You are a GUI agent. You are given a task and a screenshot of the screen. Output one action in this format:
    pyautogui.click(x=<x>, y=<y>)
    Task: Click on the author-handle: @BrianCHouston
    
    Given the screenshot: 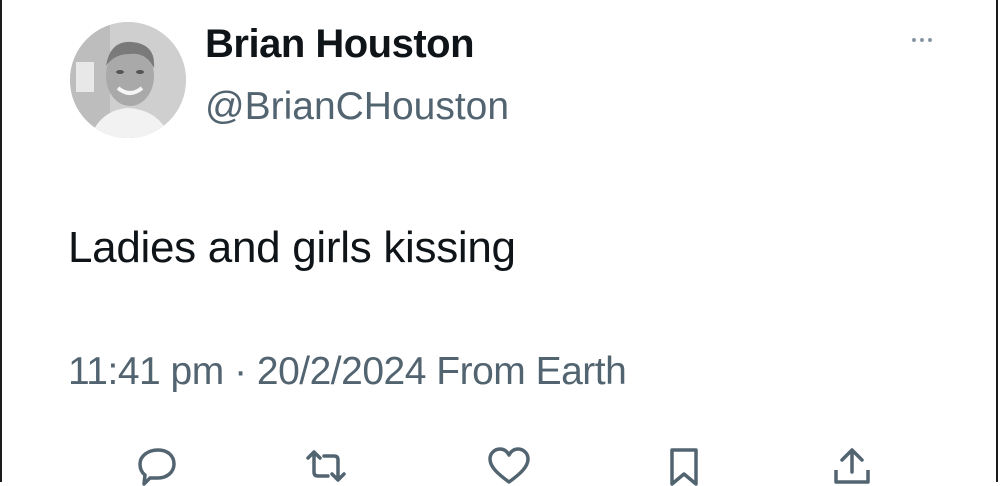 What is the action you would take?
    pyautogui.click(x=357, y=107)
    